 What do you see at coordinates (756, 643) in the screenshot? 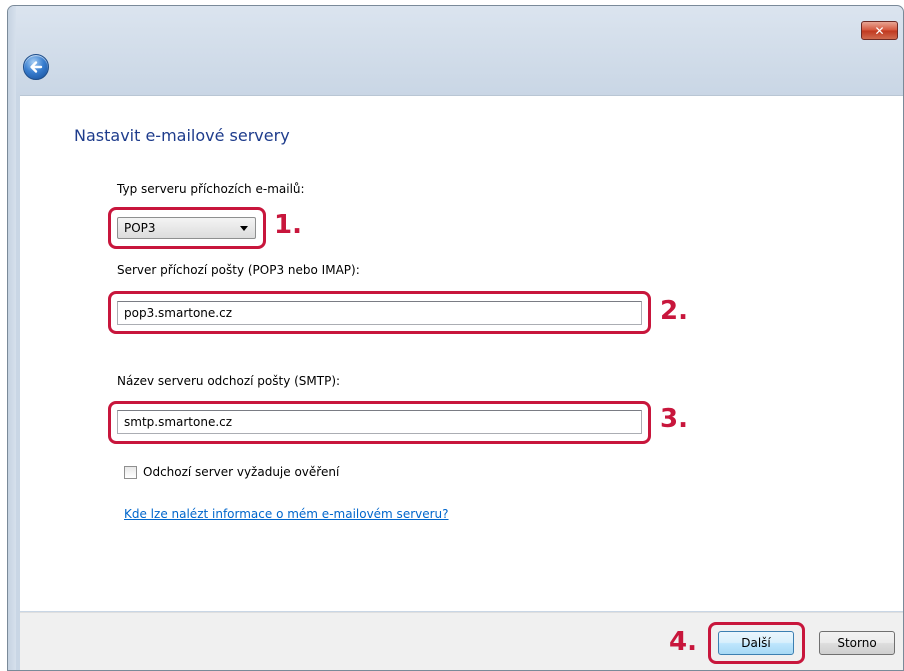
I see `next-button: Další` at bounding box center [756, 643].